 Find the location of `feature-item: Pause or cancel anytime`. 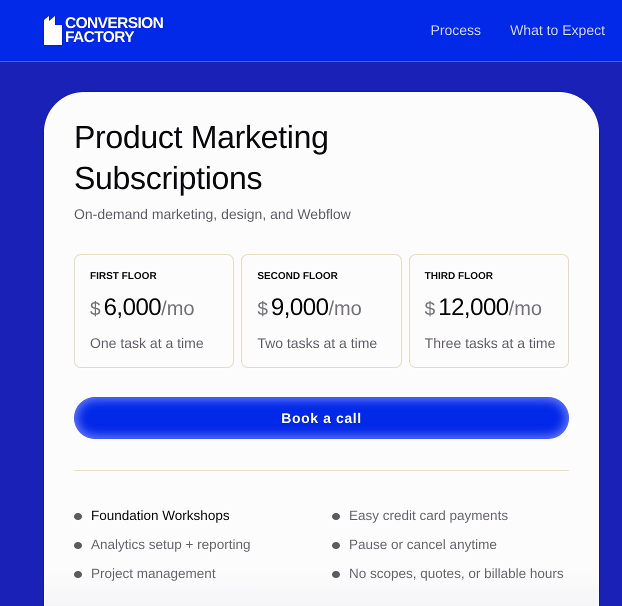

feature-item: Pause or cancel anytime is located at coordinates (423, 545).